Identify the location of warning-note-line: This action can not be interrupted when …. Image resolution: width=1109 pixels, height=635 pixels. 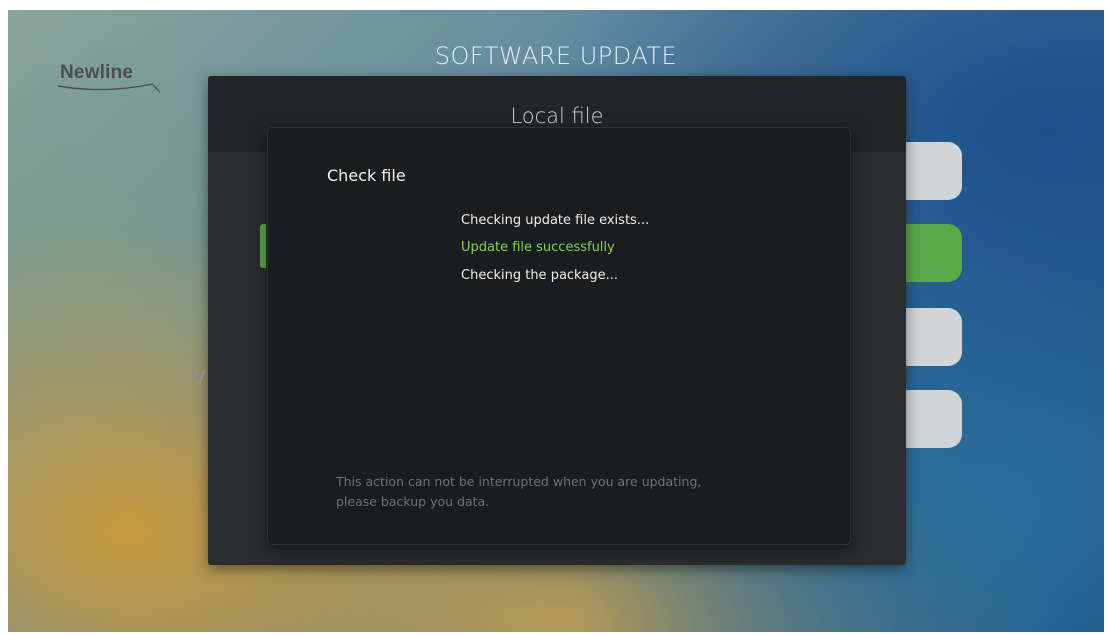
(519, 481).